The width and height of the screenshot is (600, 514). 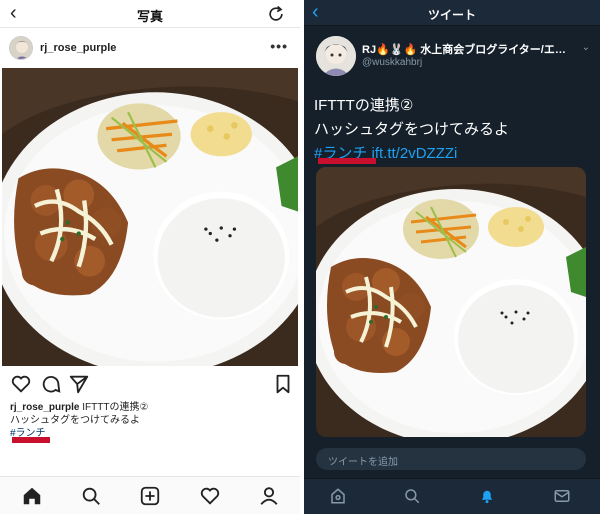 What do you see at coordinates (78, 48) in the screenshot?
I see `post-username: rj_rose_purple` at bounding box center [78, 48].